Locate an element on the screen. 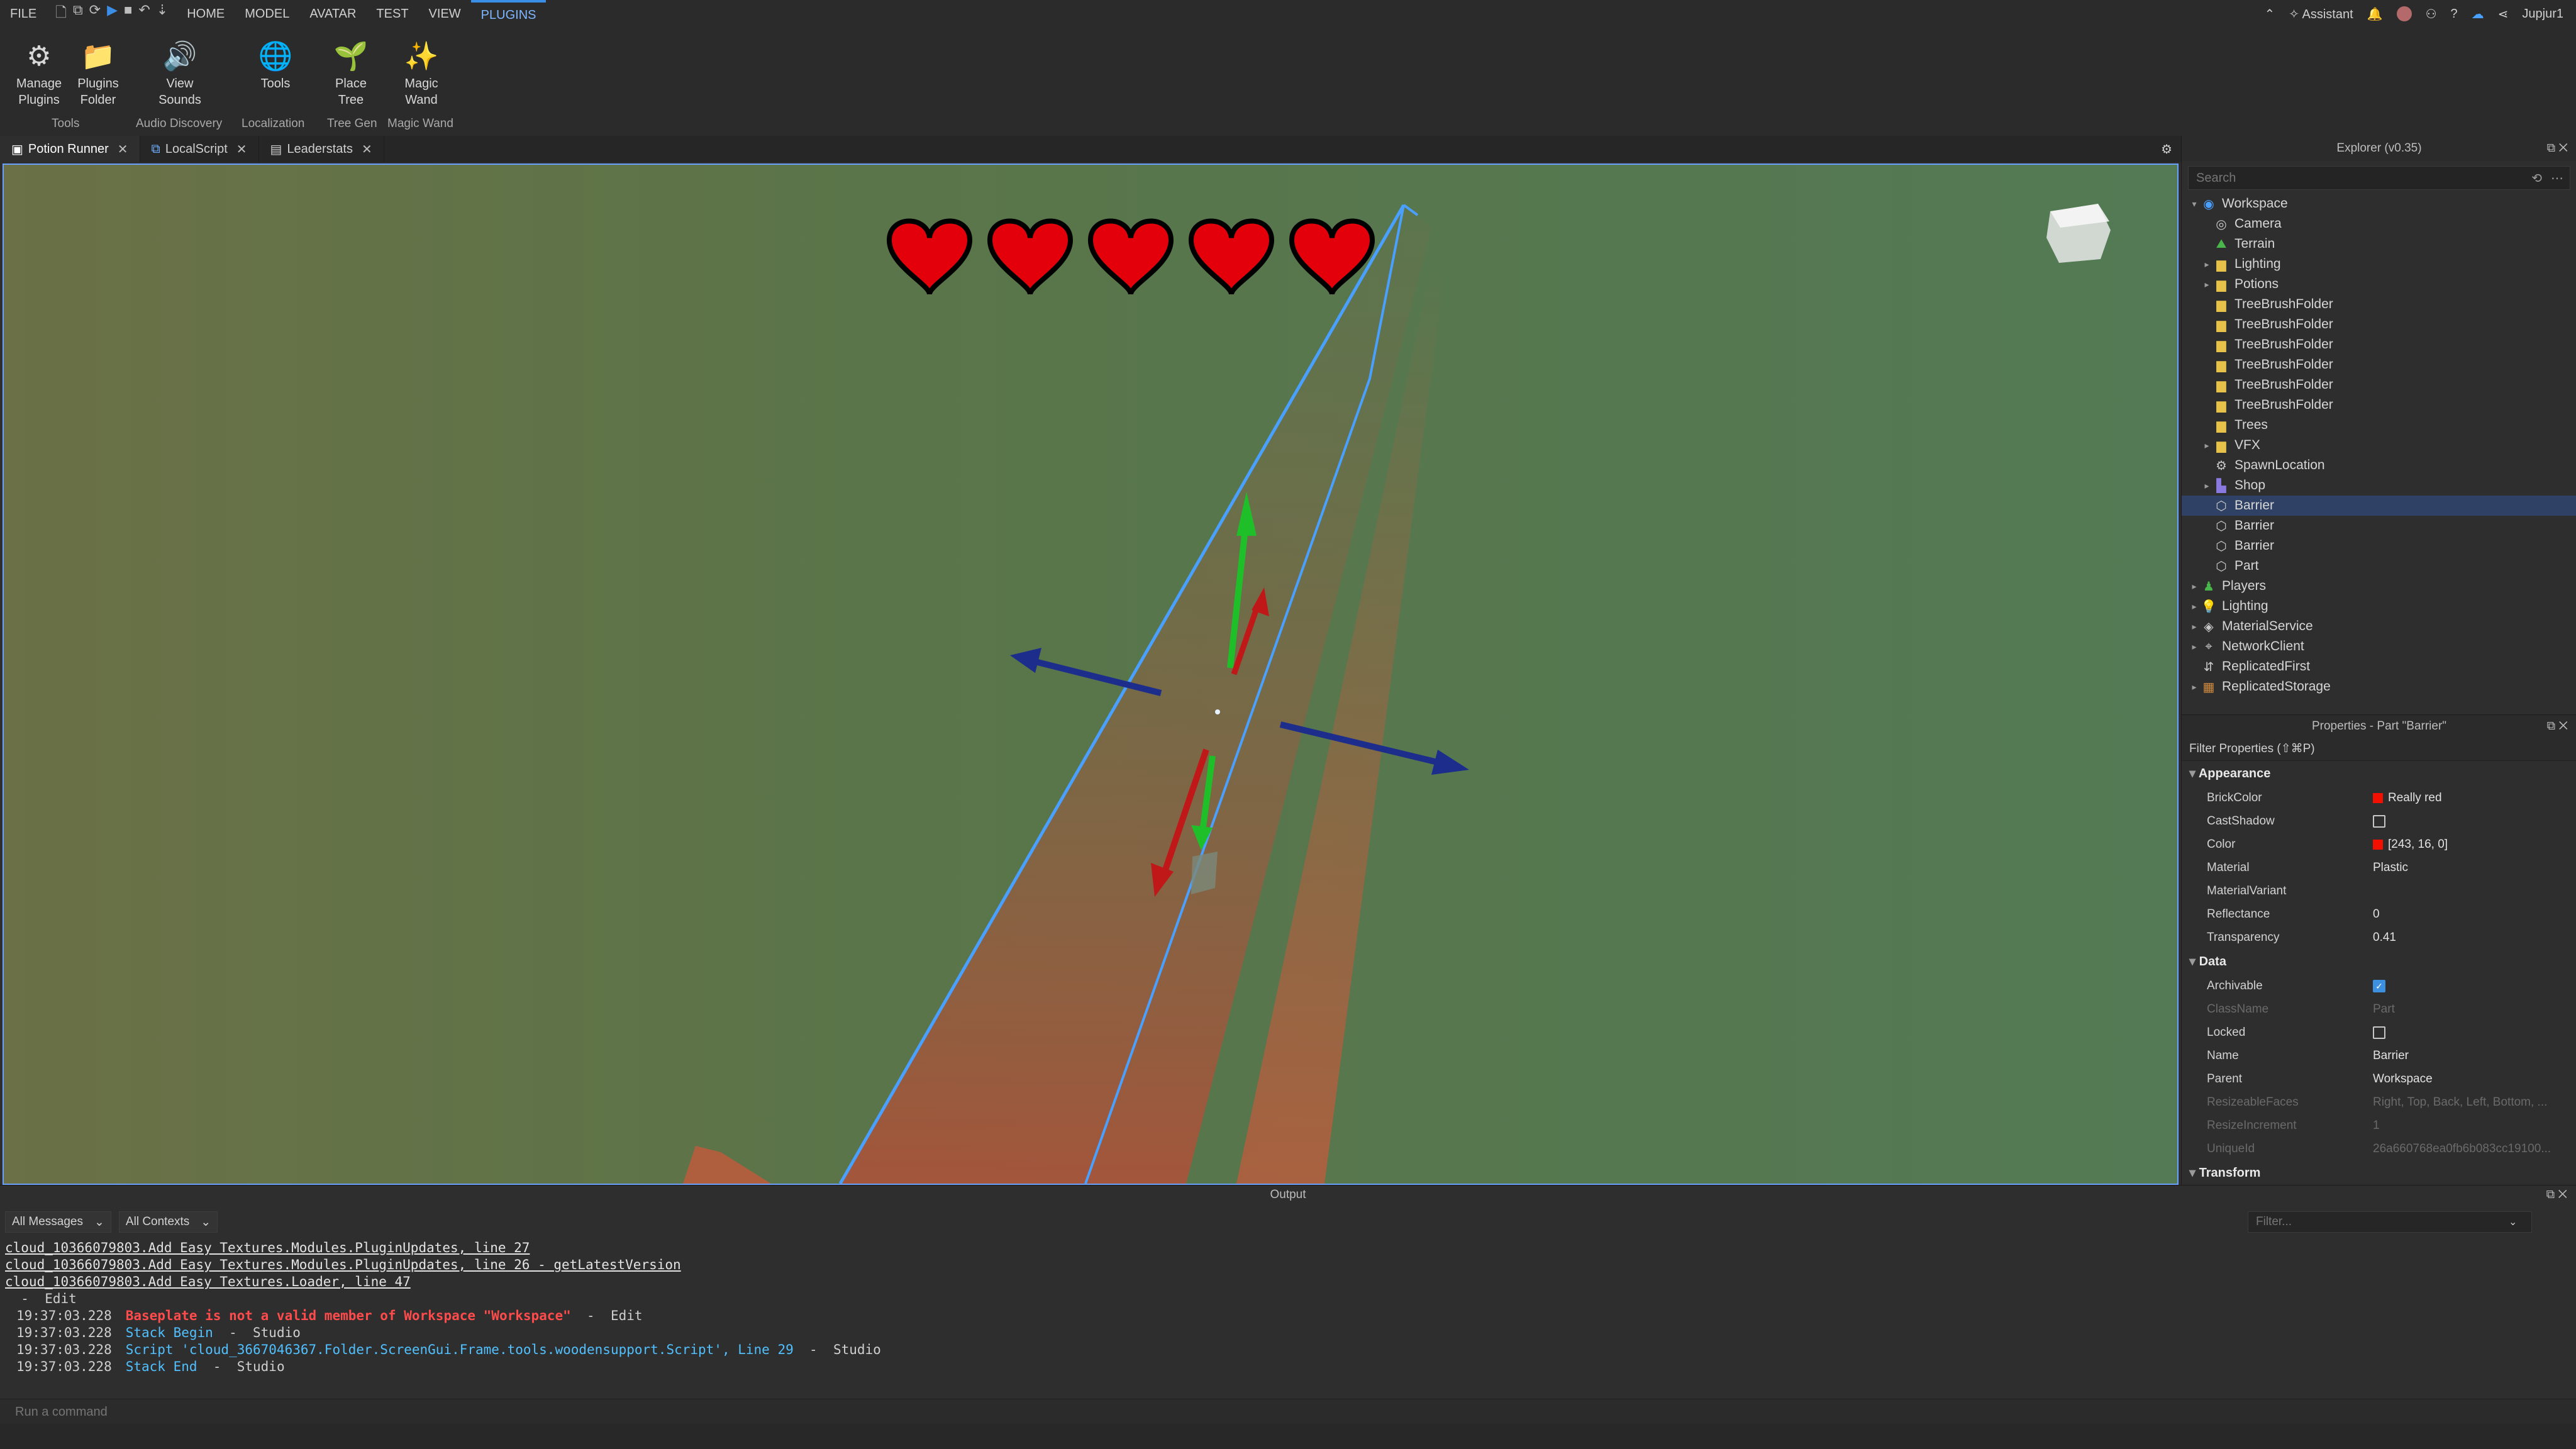 The height and width of the screenshot is (1449, 2576). property-value: Part is located at coordinates (2384, 1009).